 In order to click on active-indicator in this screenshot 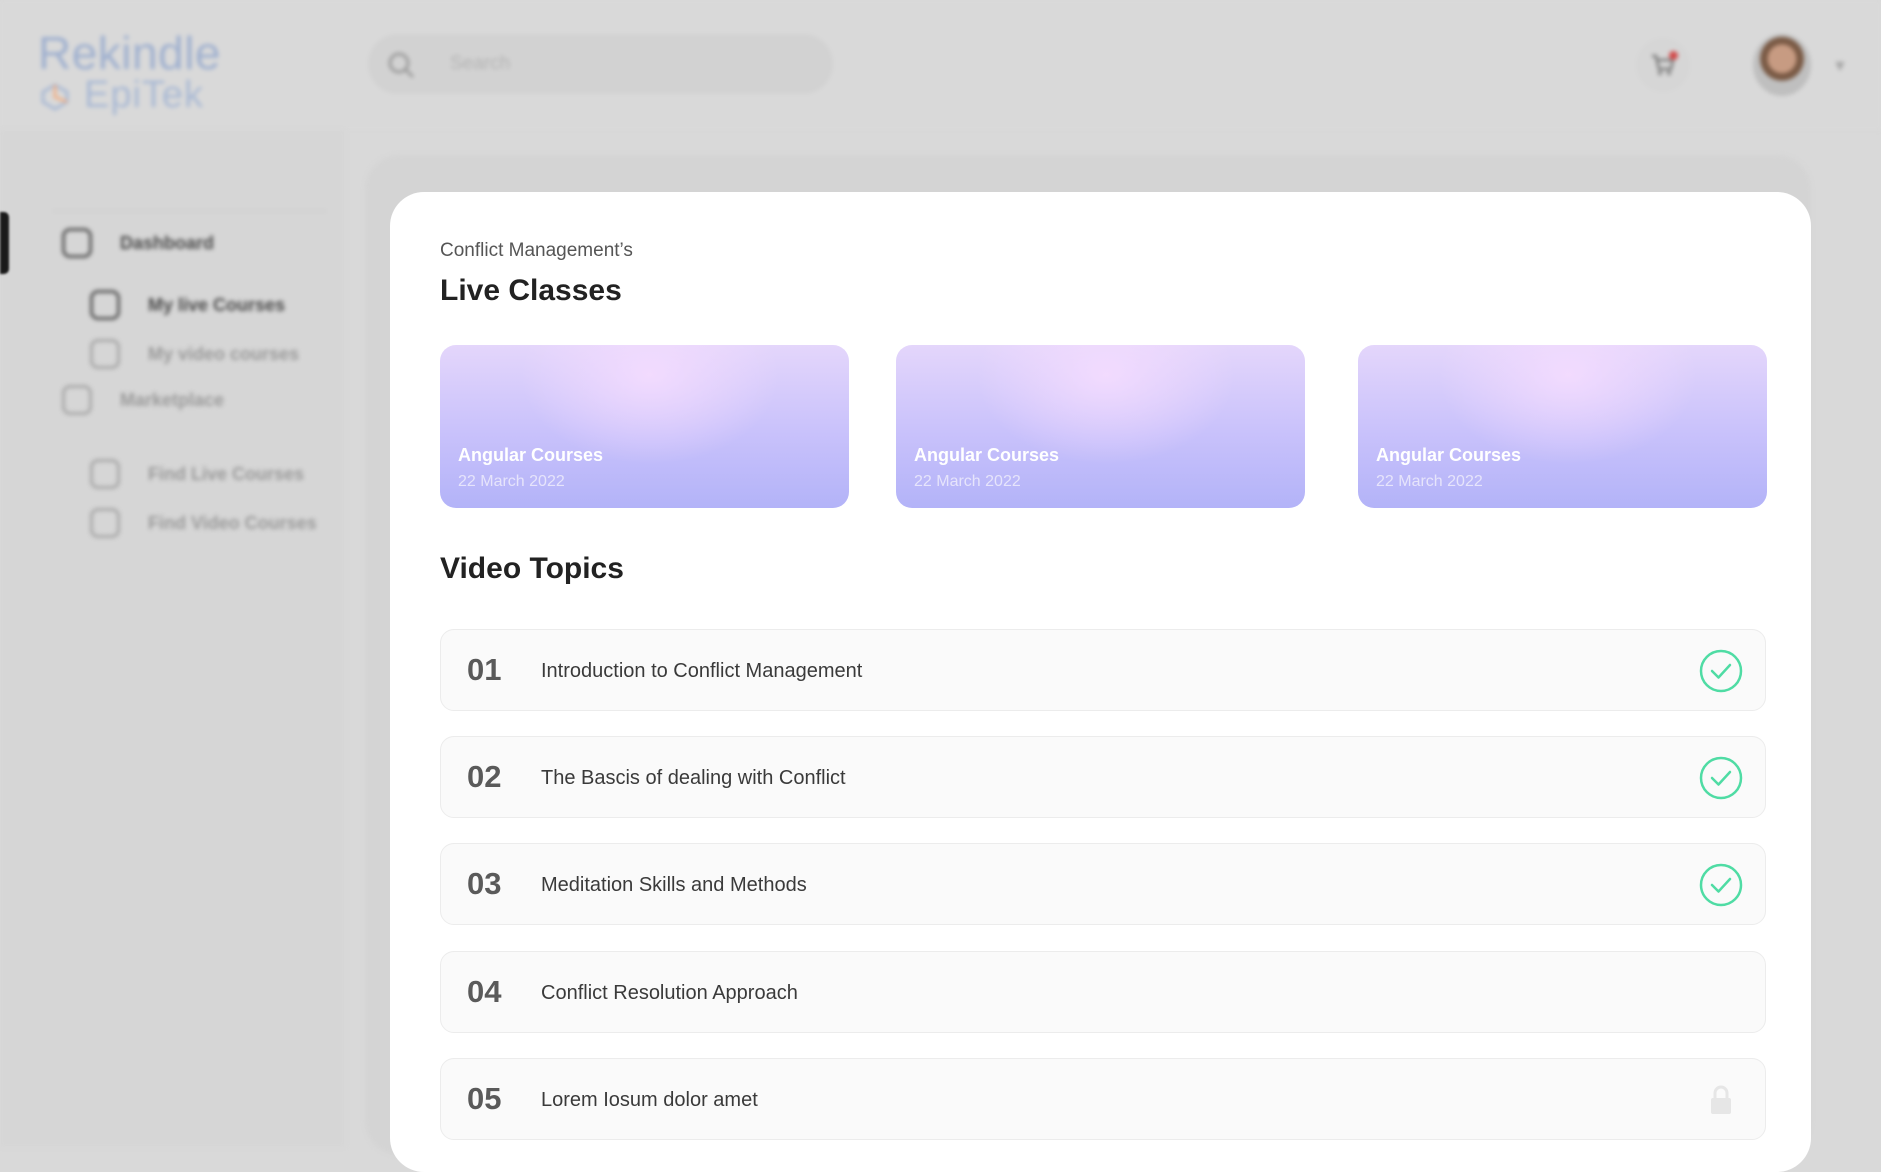, I will do `click(4, 243)`.